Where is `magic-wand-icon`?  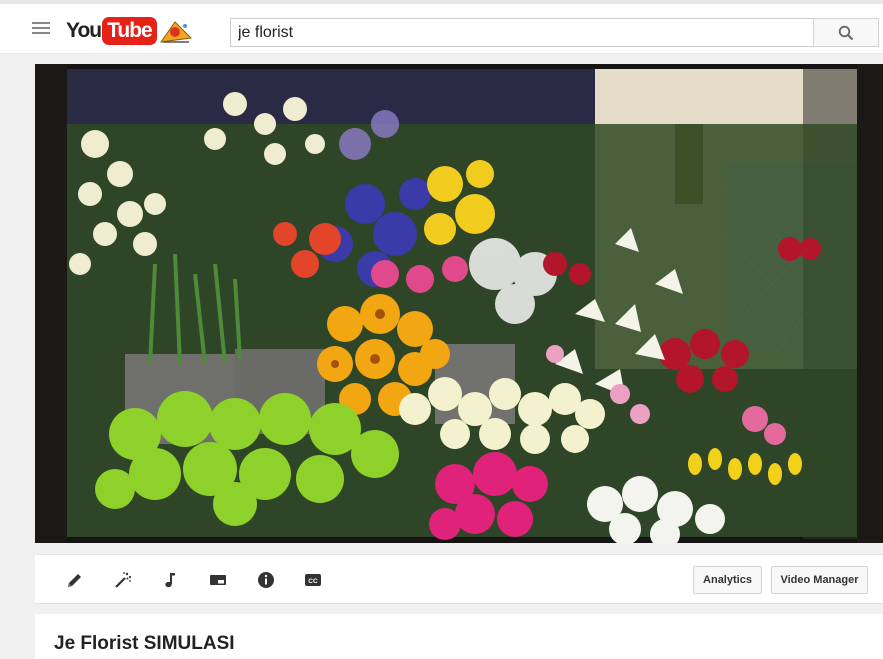 magic-wand-icon is located at coordinates (123, 580).